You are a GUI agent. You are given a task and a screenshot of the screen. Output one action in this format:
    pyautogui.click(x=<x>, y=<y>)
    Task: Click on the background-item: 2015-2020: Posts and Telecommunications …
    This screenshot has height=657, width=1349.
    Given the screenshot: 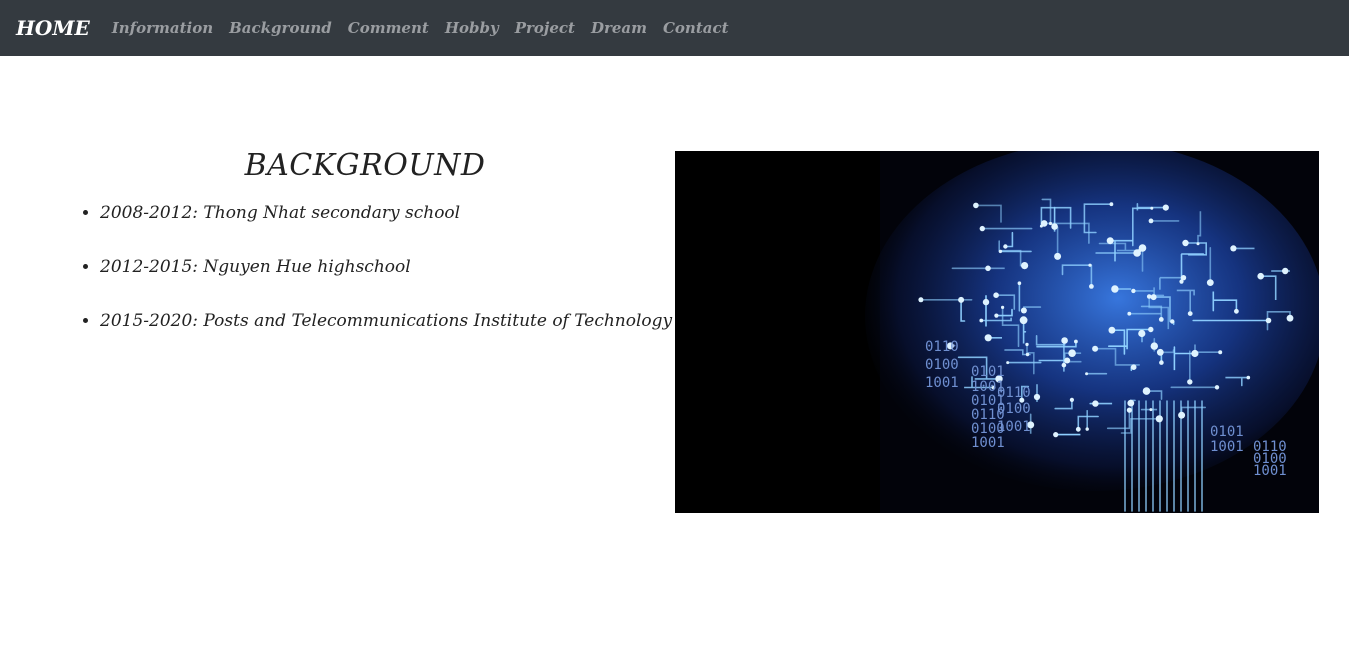 What is the action you would take?
    pyautogui.click(x=386, y=321)
    